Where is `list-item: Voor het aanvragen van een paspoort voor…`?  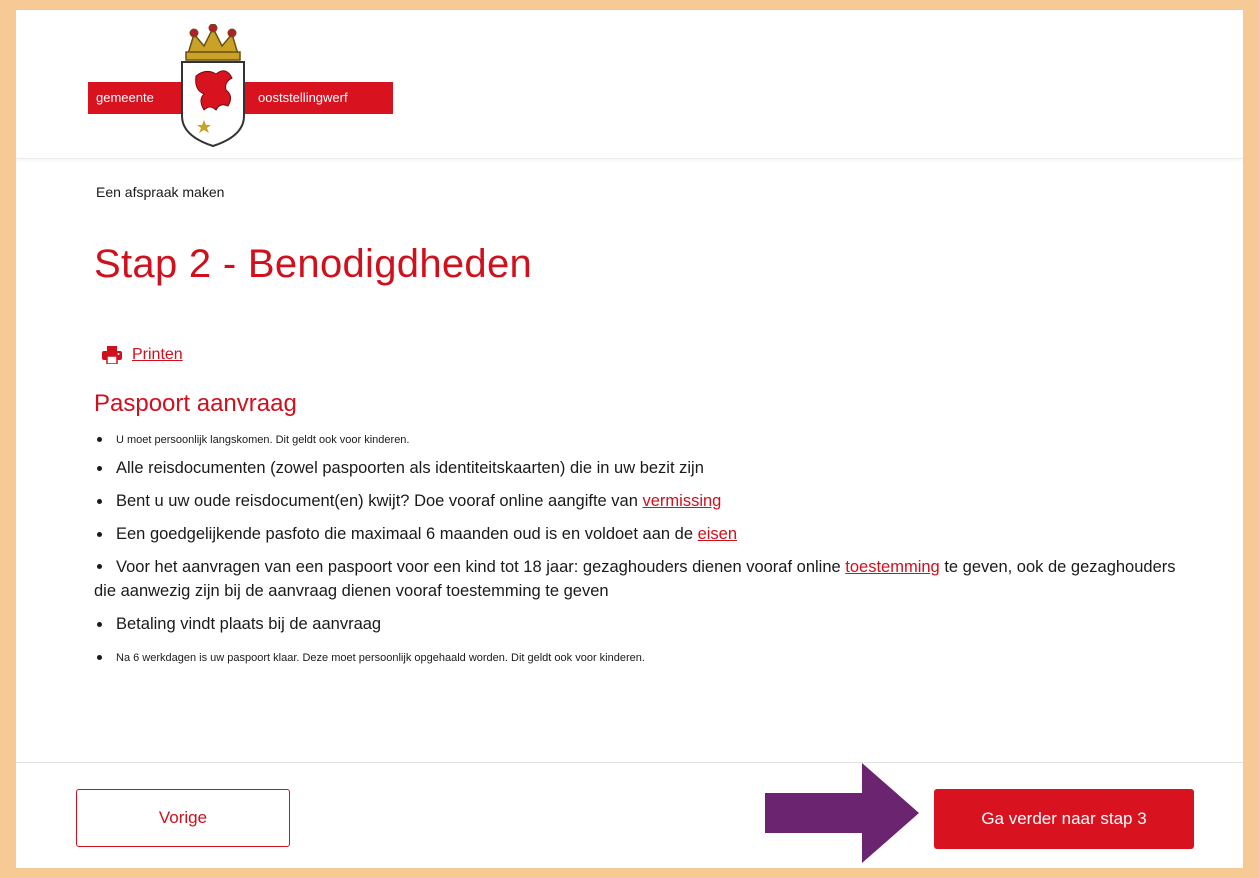
list-item: Voor het aanvragen van een paspoort voor… is located at coordinates (644, 579).